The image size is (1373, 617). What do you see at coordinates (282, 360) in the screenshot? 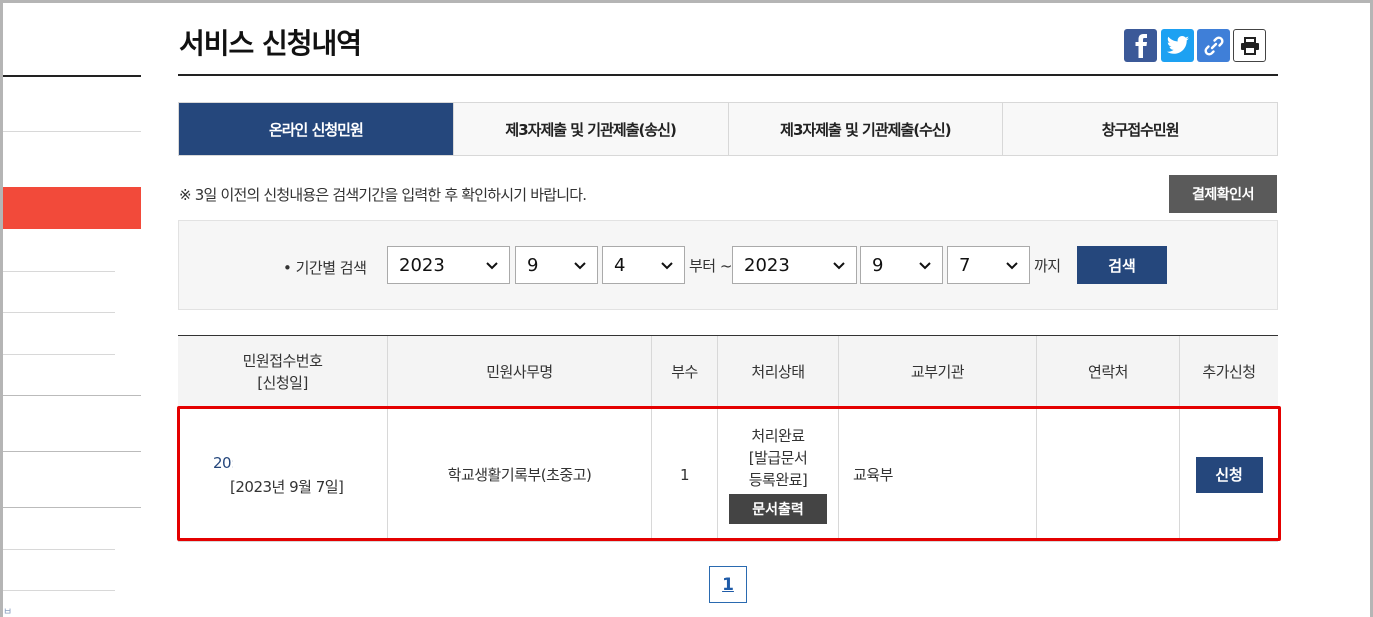
I see `header-receipt-number-label: 민원접수번호` at bounding box center [282, 360].